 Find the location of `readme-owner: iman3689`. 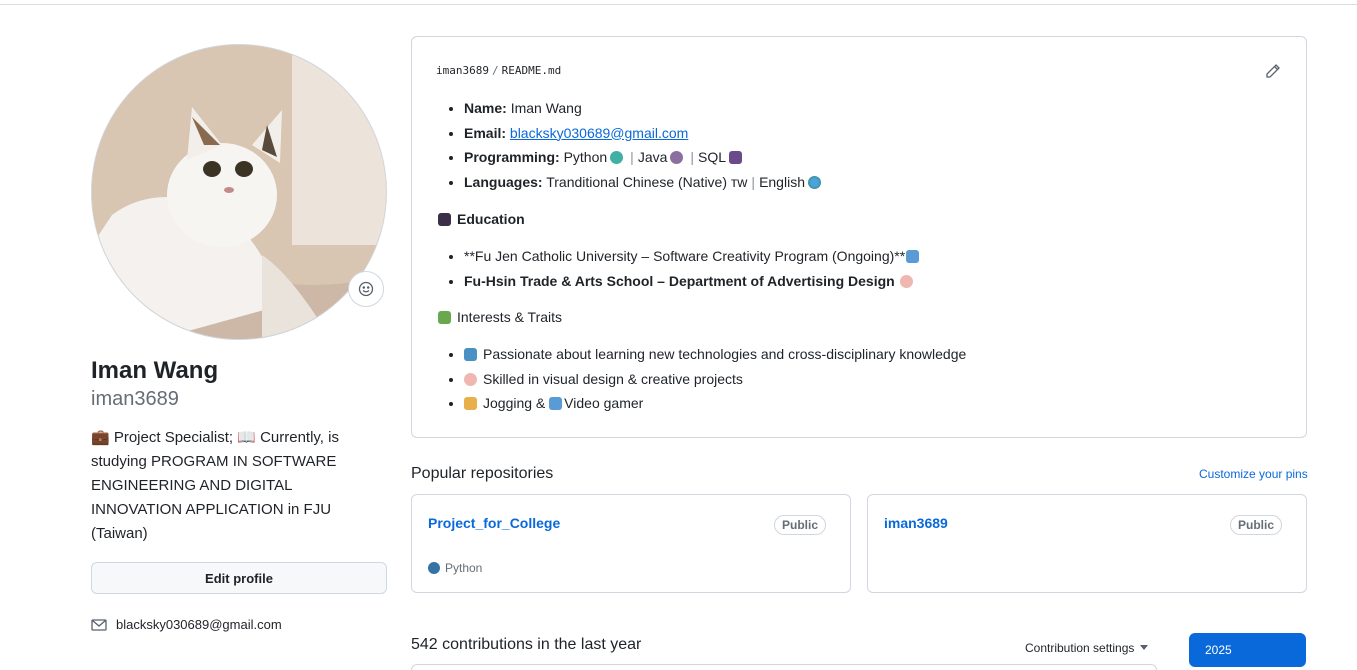

readme-owner: iman3689 is located at coordinates (462, 70).